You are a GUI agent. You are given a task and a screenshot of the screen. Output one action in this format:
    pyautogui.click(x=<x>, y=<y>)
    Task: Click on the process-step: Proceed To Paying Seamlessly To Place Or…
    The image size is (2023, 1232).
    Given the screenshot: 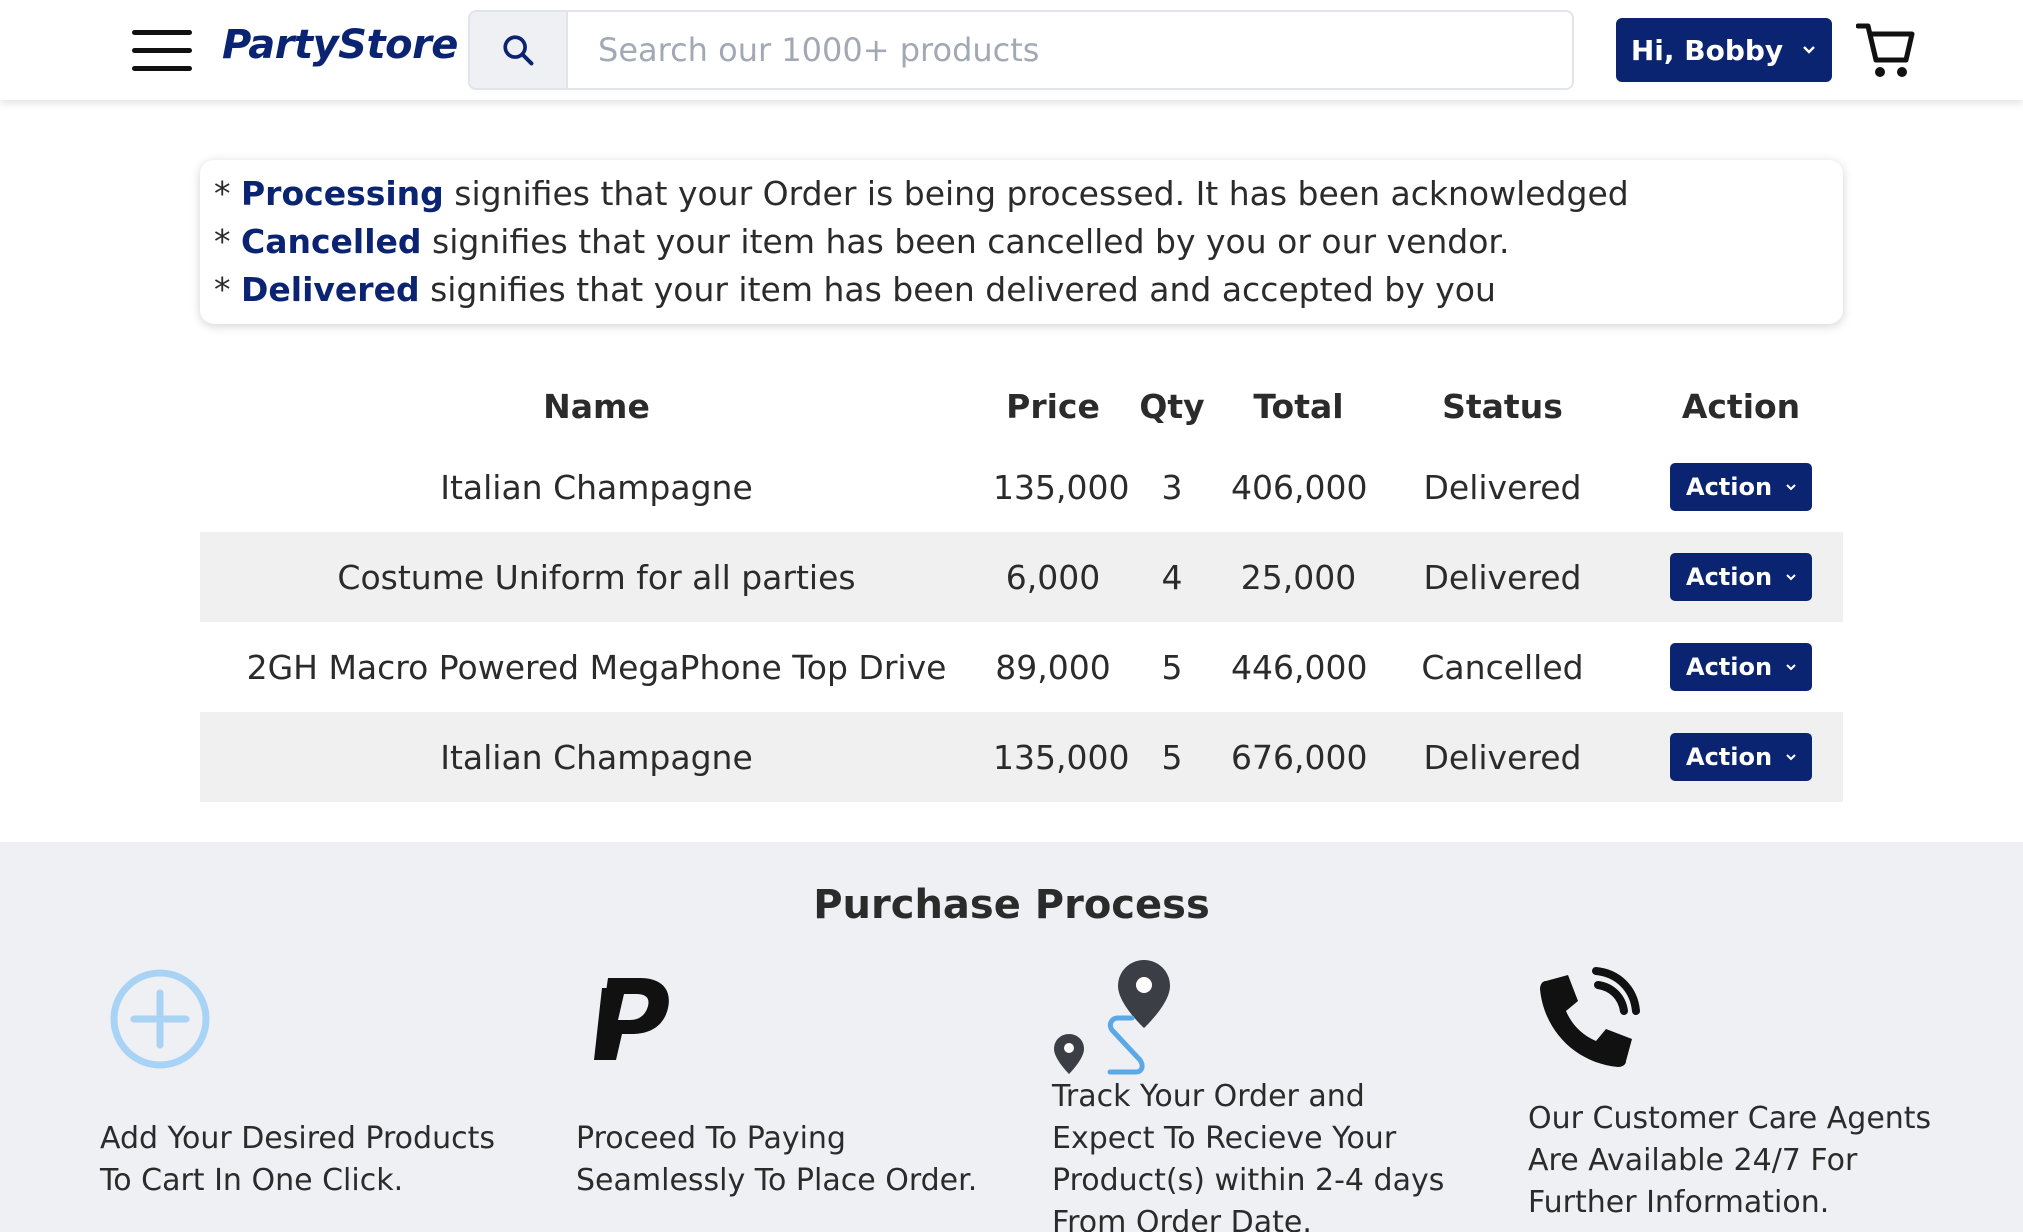 What is the action you would take?
    pyautogui.click(x=786, y=1160)
    